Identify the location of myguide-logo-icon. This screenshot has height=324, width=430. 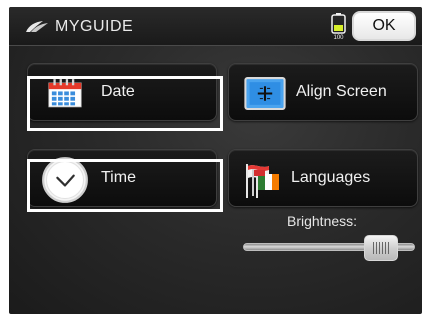
(37, 26).